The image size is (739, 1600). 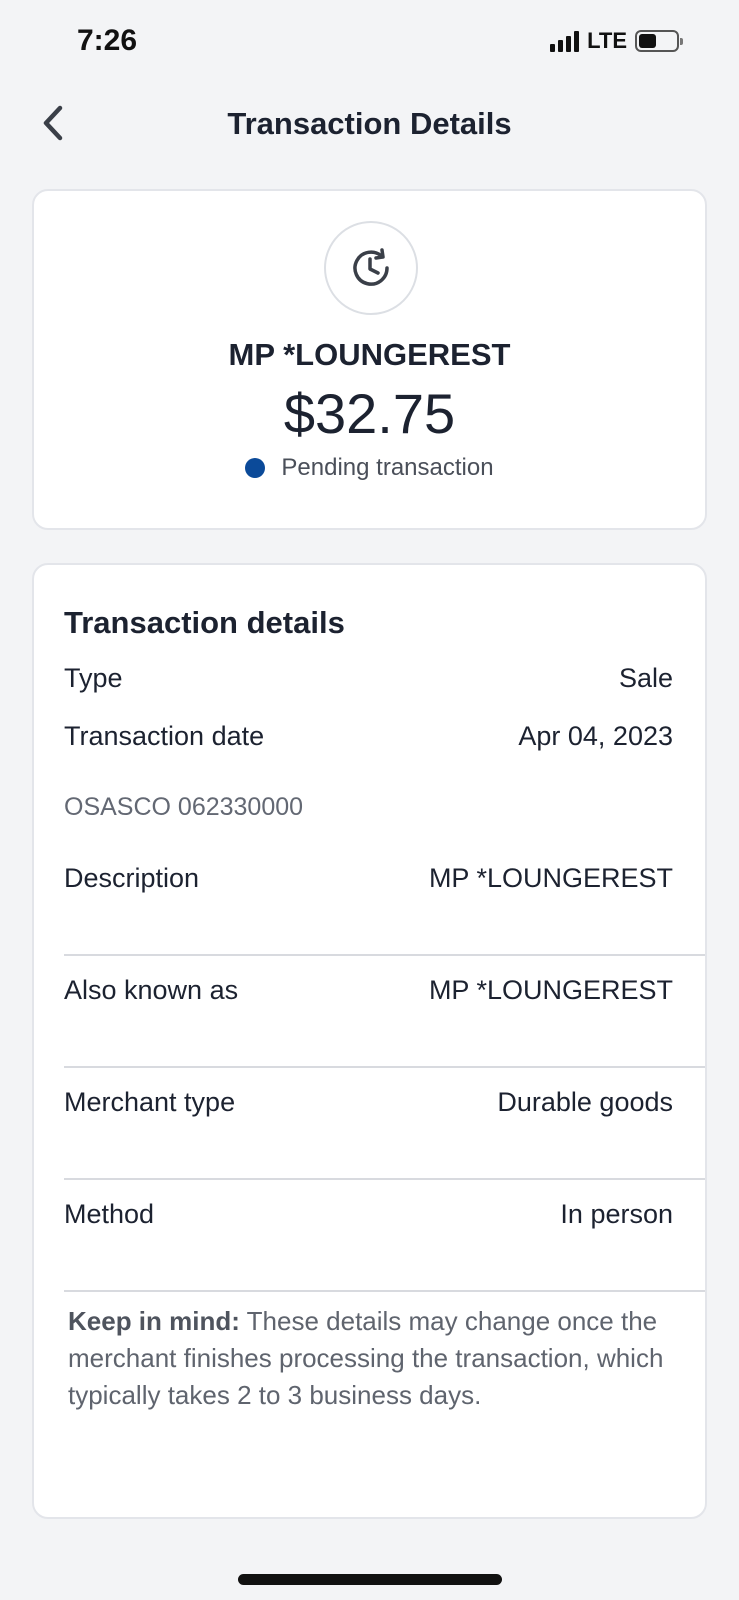 I want to click on detail-label: Type, so click(x=93, y=678).